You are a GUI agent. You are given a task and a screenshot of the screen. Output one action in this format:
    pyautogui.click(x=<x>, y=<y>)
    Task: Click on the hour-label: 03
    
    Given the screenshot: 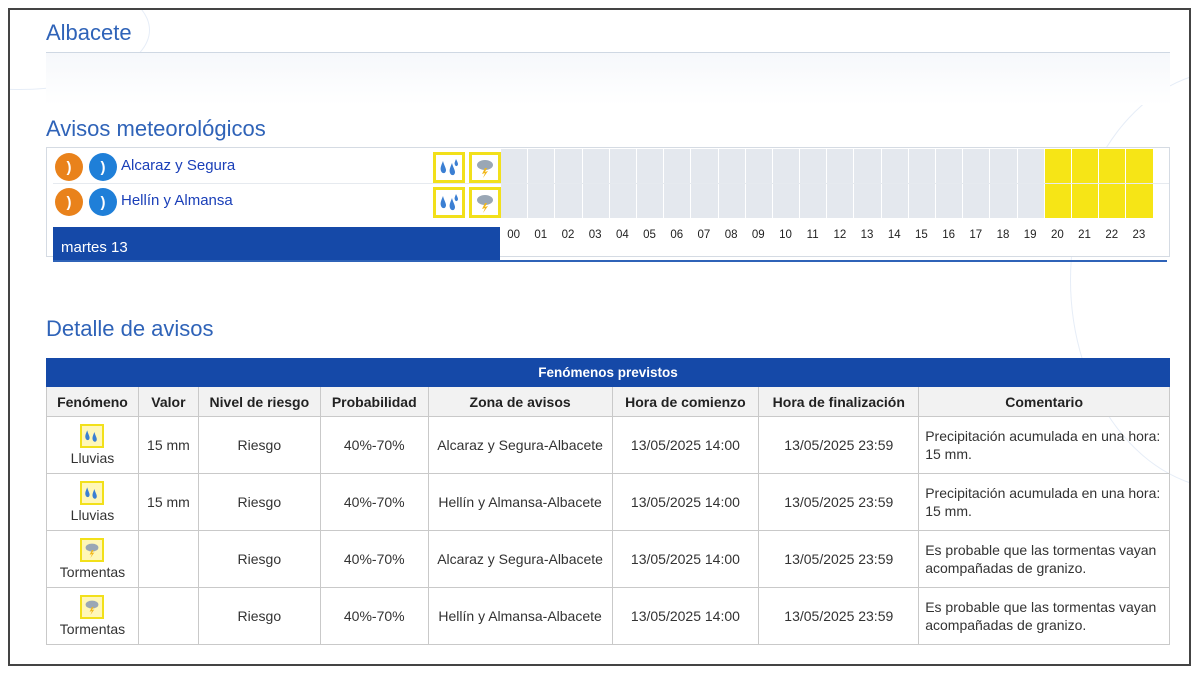 What is the action you would take?
    pyautogui.click(x=595, y=235)
    